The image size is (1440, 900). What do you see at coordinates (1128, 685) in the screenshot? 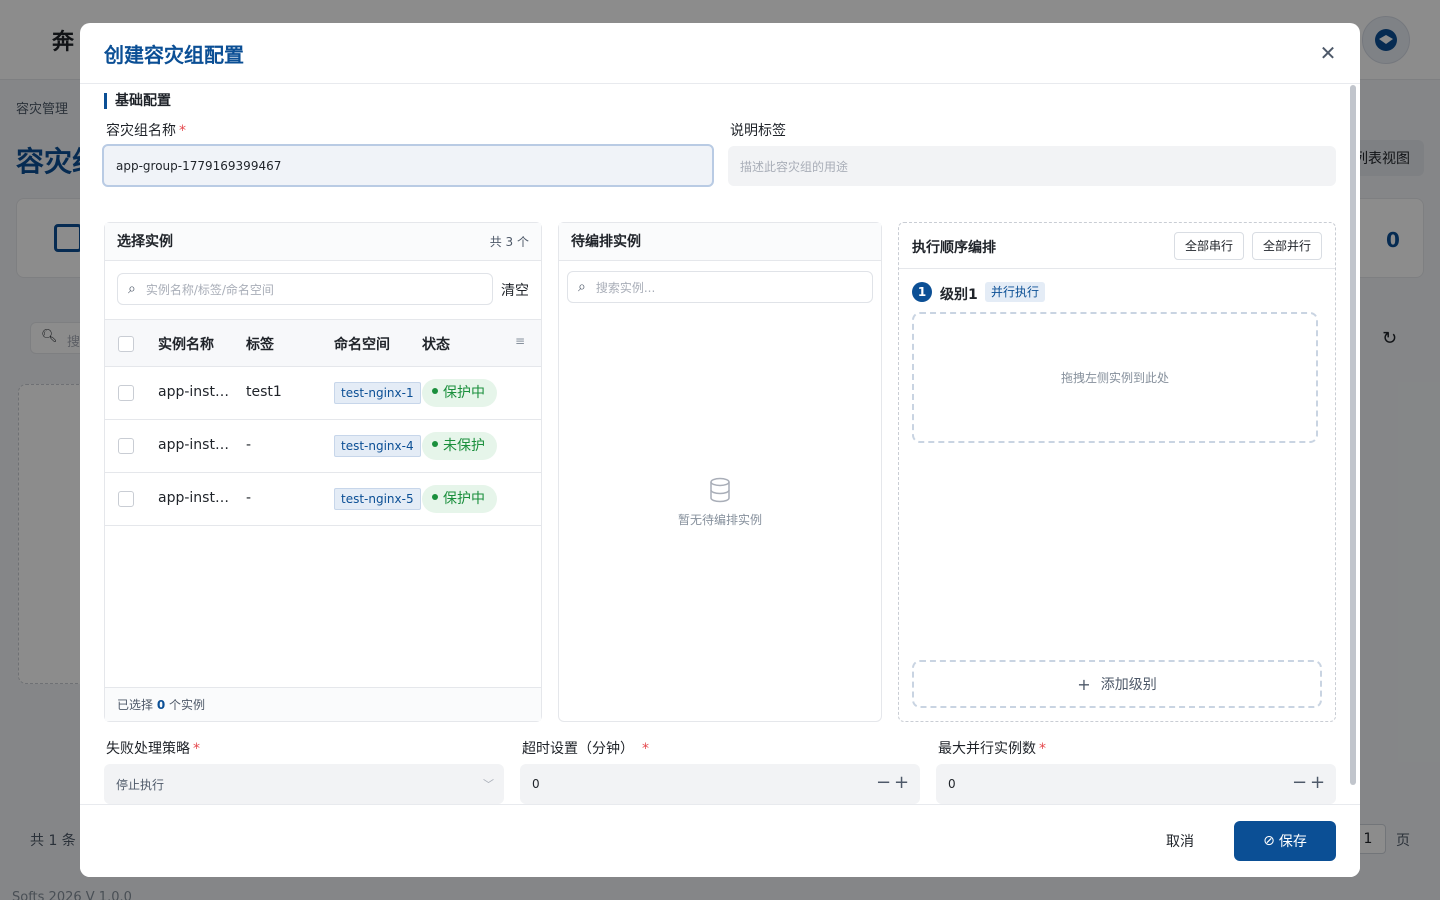
I see `add-level-label: 添加级别` at bounding box center [1128, 685].